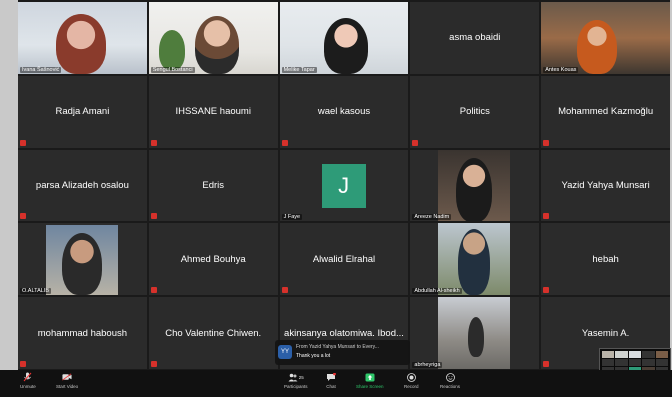 The image size is (672, 397). What do you see at coordinates (296, 377) in the screenshot?
I see `participants-icon: 25` at bounding box center [296, 377].